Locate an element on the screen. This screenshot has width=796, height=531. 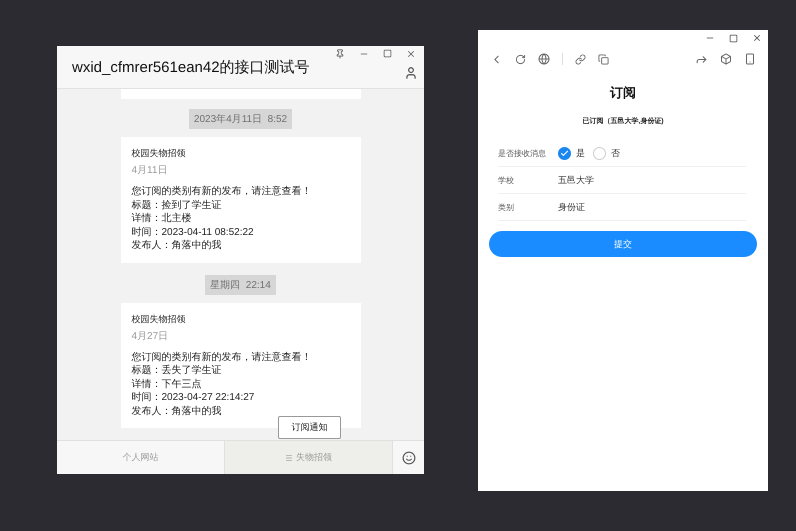
card-line: 时间：2023-04-11 08:52:22 is located at coordinates (193, 232).